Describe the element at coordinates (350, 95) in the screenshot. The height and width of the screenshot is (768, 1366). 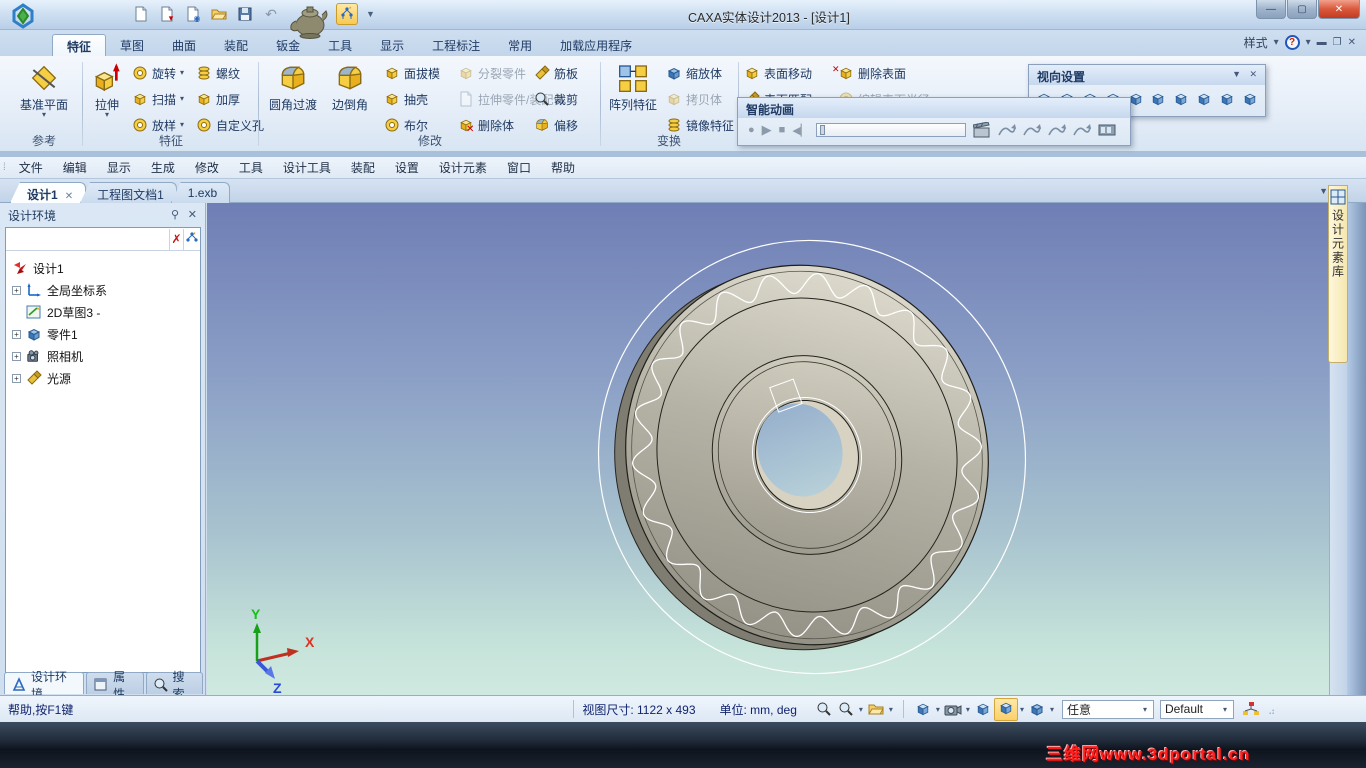
I see `chamfer-button: 边倒角` at that location.